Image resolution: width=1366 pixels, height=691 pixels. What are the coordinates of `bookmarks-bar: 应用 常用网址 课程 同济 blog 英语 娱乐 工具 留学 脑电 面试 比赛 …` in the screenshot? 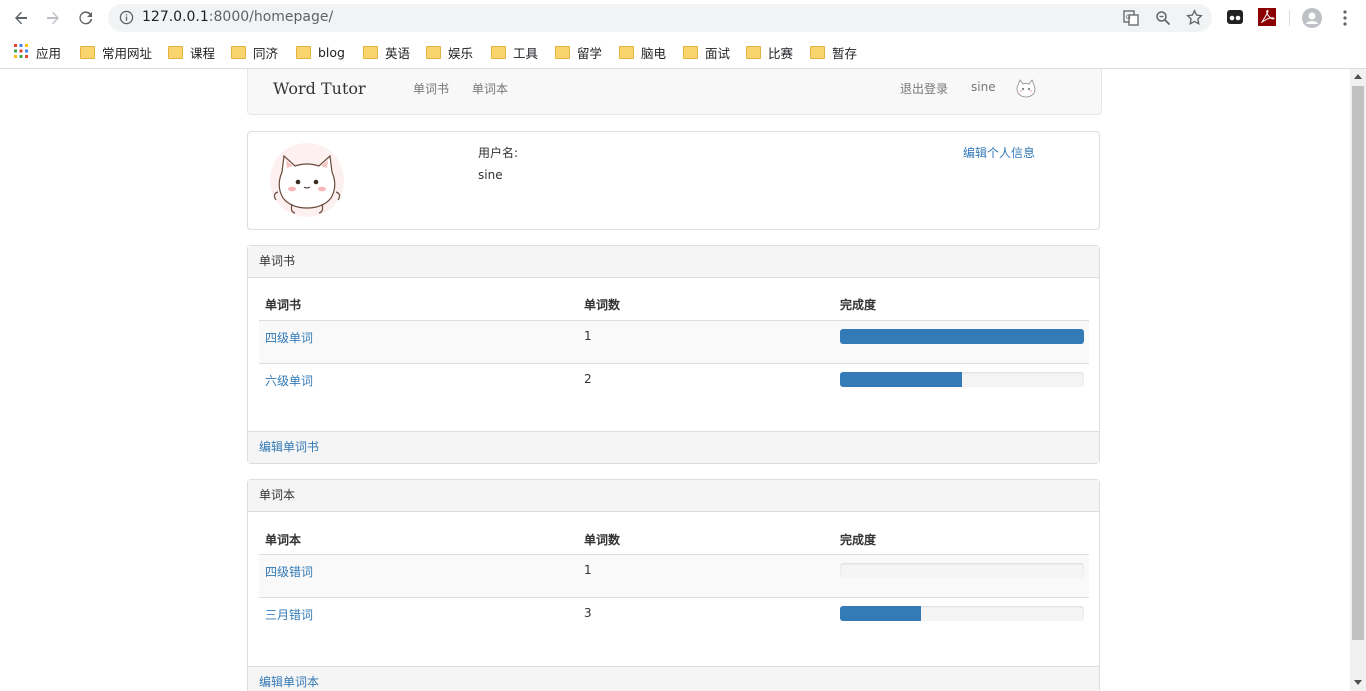 It's located at (683, 52).